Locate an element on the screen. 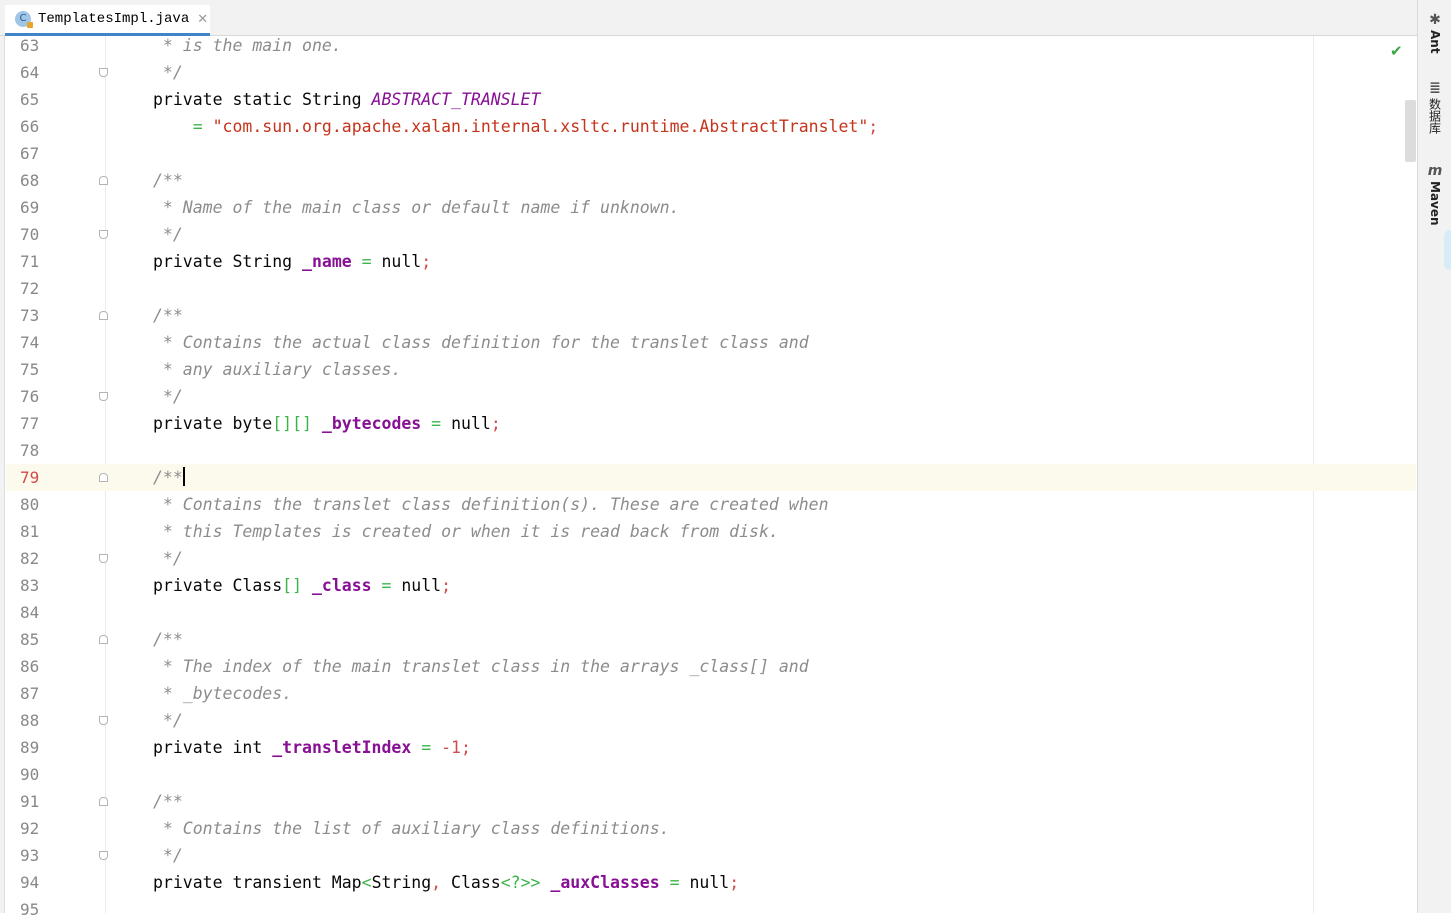 The width and height of the screenshot is (1451, 923). line-number: 63 is located at coordinates (30, 45).